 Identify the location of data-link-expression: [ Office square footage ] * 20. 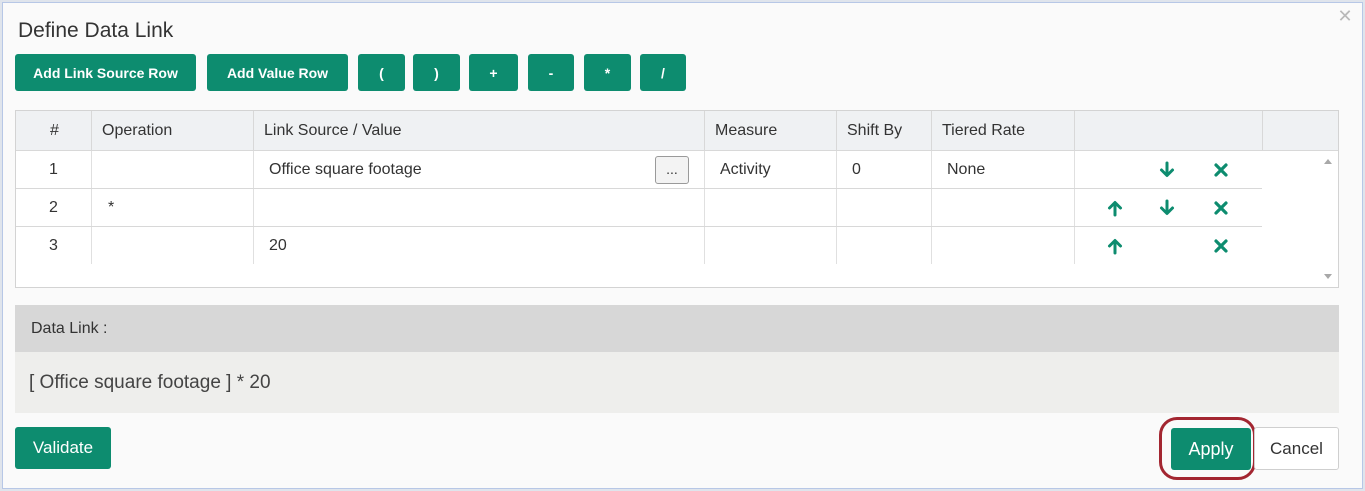
(677, 382).